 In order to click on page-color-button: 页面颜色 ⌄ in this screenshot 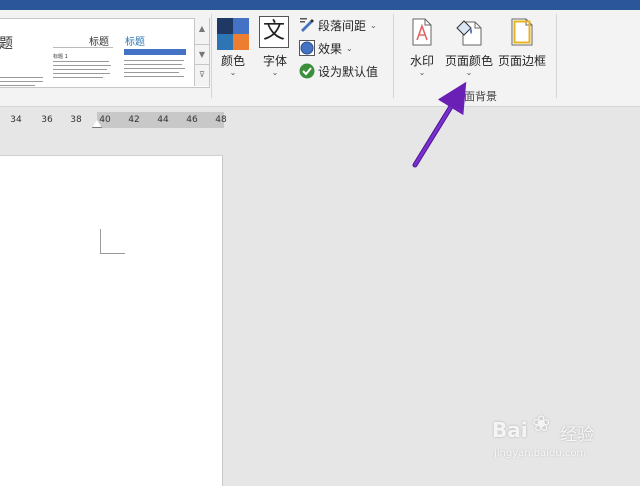, I will do `click(469, 48)`.